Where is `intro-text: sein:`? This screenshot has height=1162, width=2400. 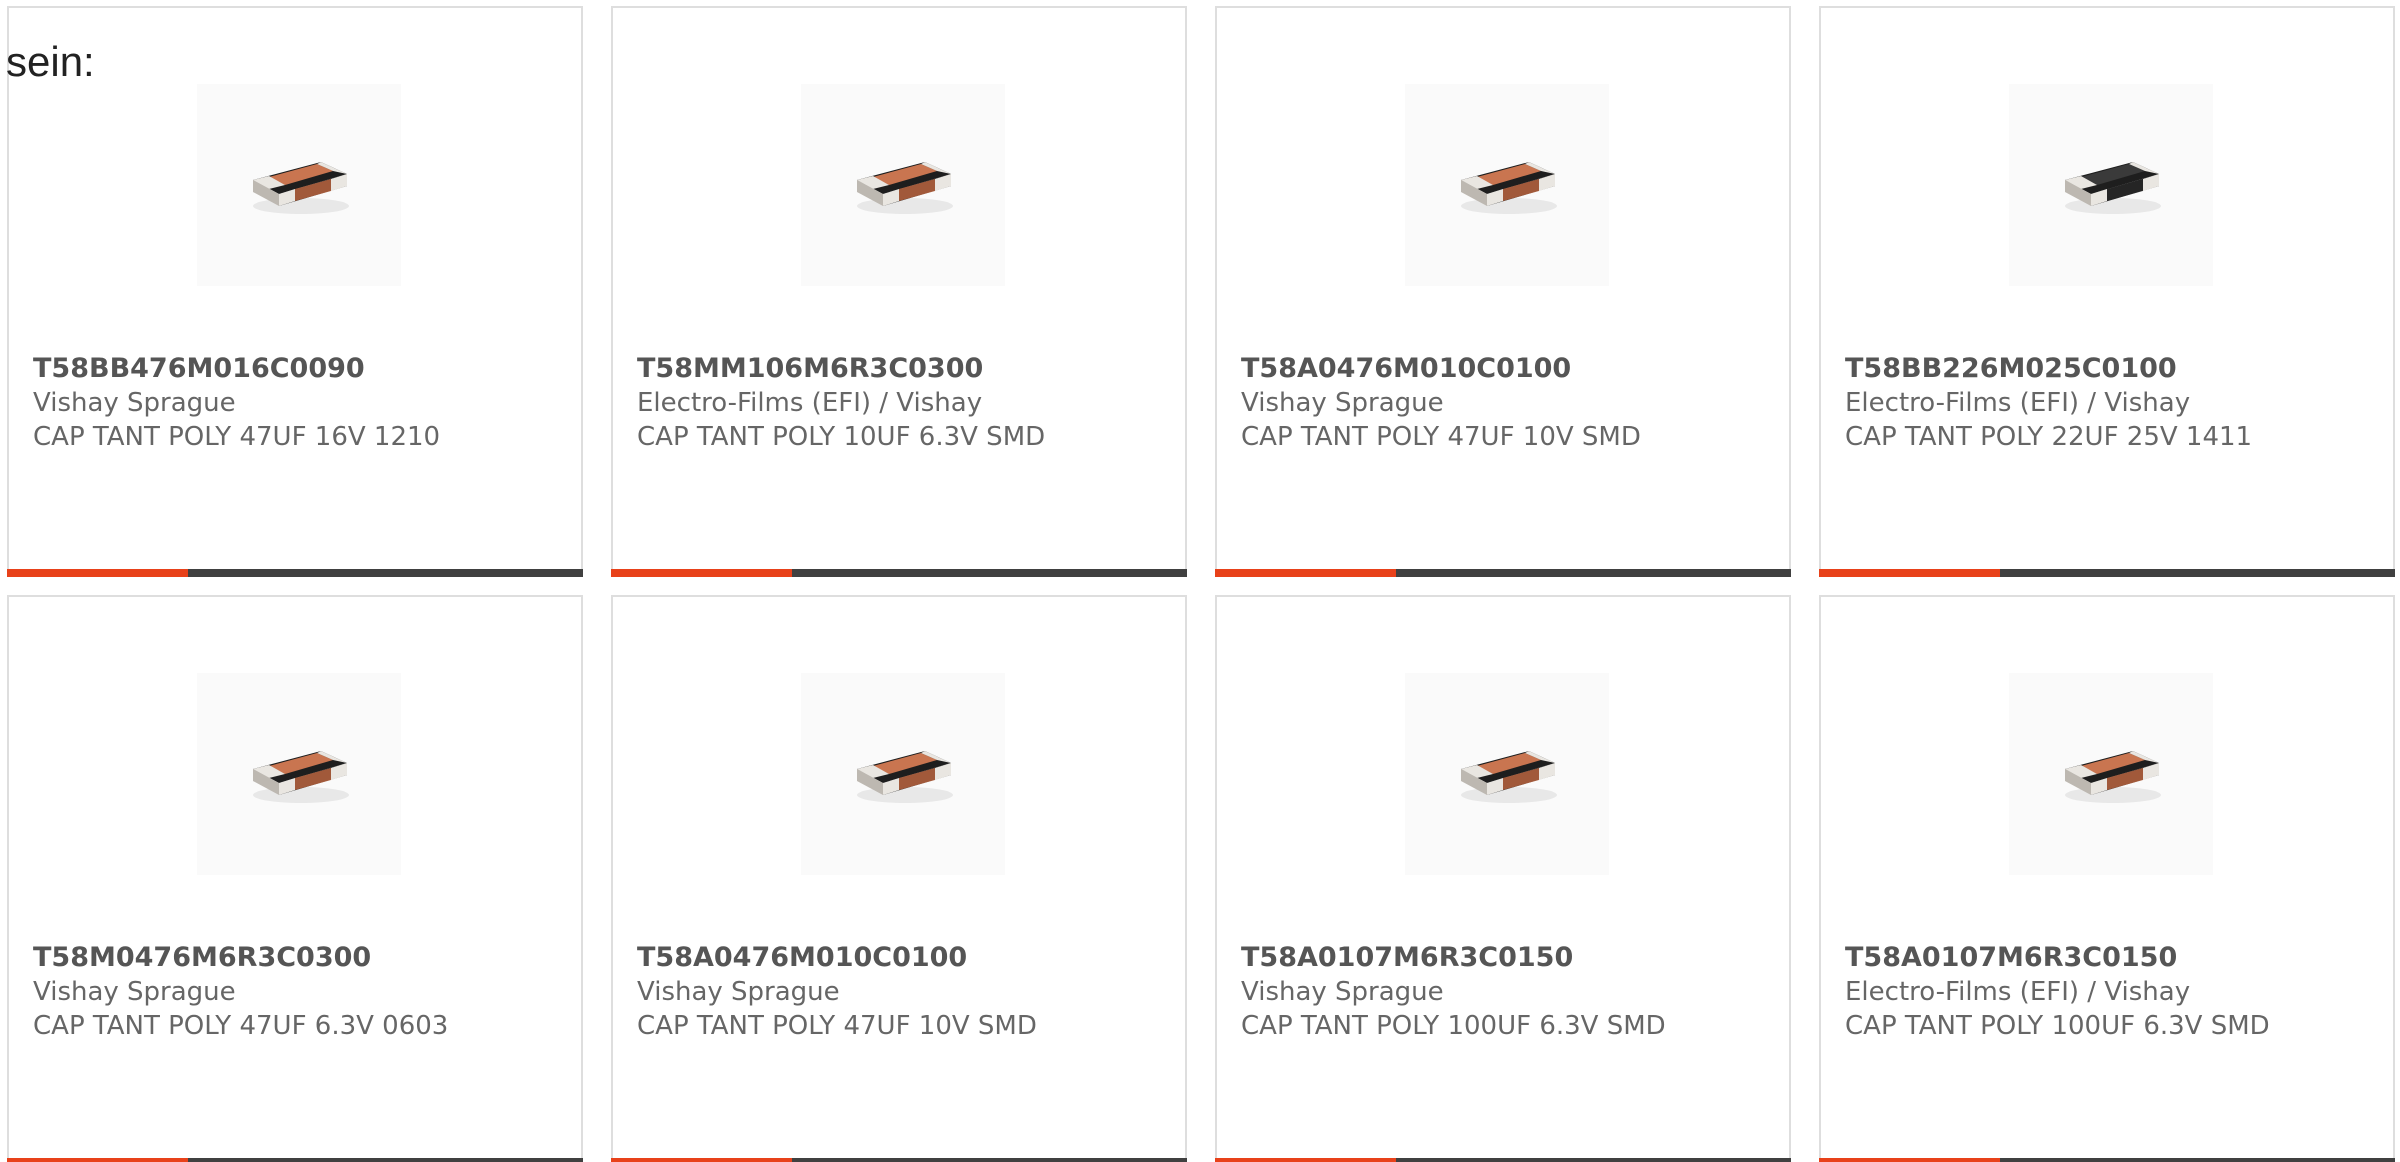
intro-text: sein: is located at coordinates (50, 61).